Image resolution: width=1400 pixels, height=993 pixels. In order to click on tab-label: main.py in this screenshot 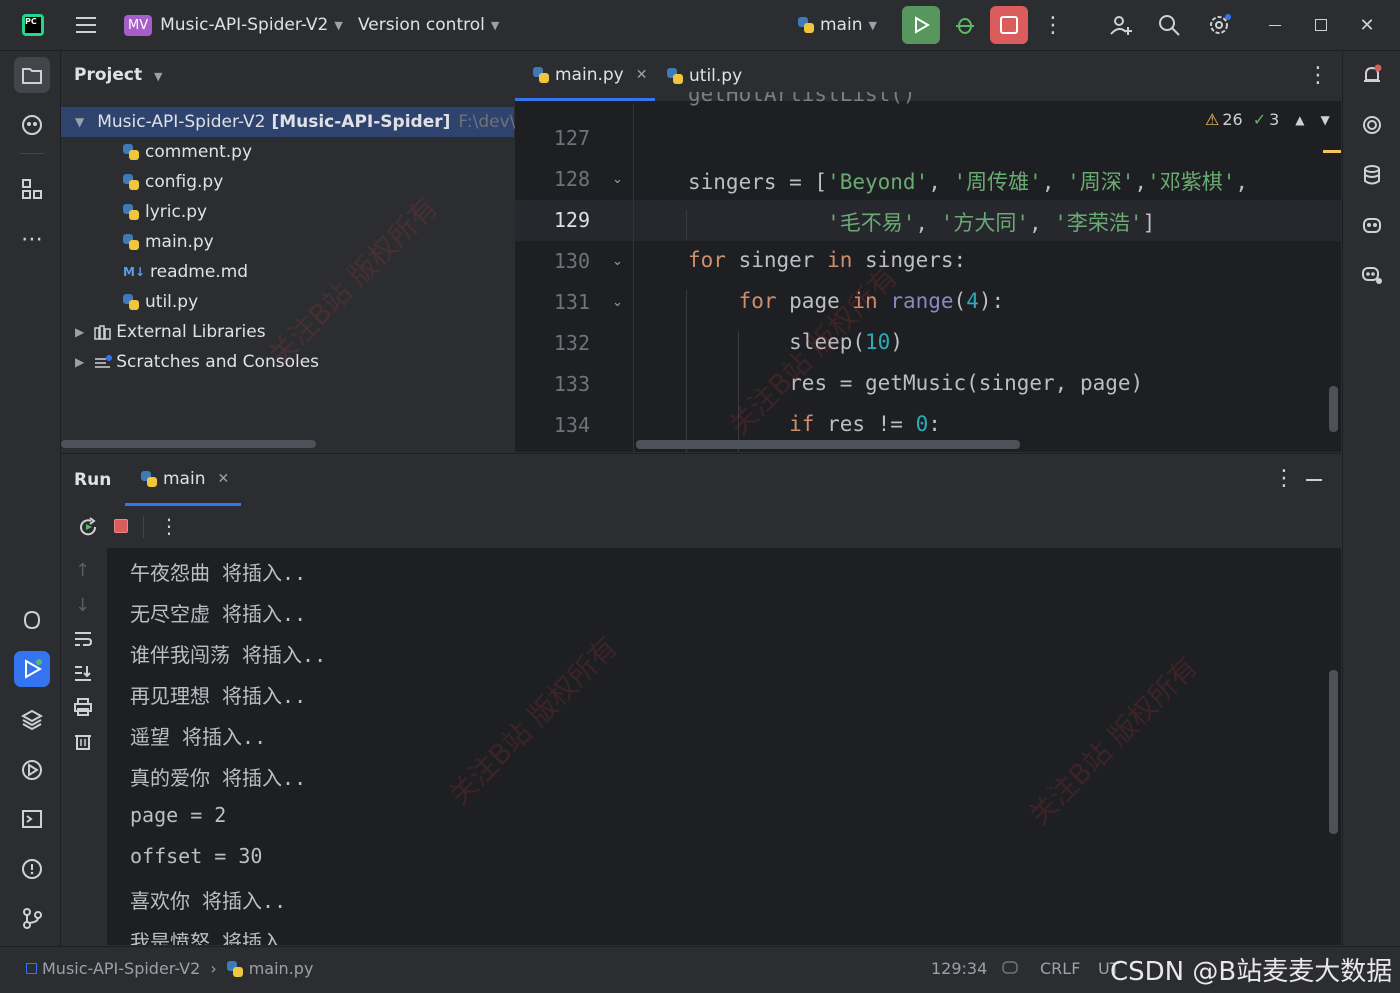, I will do `click(589, 74)`.